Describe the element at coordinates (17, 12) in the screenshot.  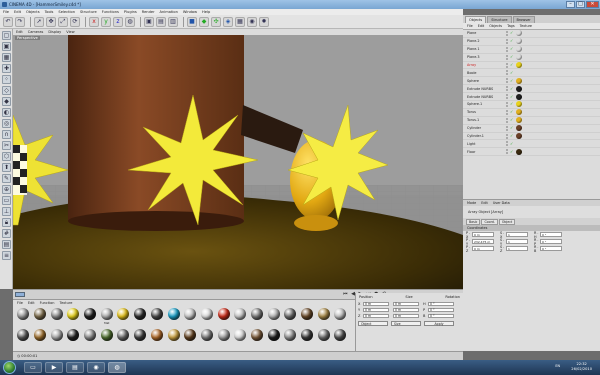
I see `menu-edit: Edit` at that location.